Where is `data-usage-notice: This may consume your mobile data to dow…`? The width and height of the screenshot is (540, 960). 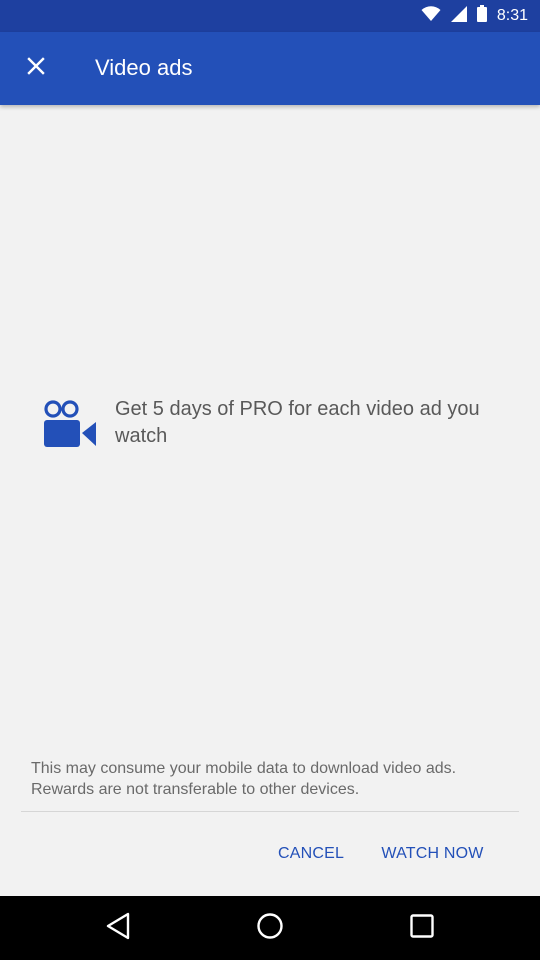 data-usage-notice: This may consume your mobile data to dow… is located at coordinates (244, 779).